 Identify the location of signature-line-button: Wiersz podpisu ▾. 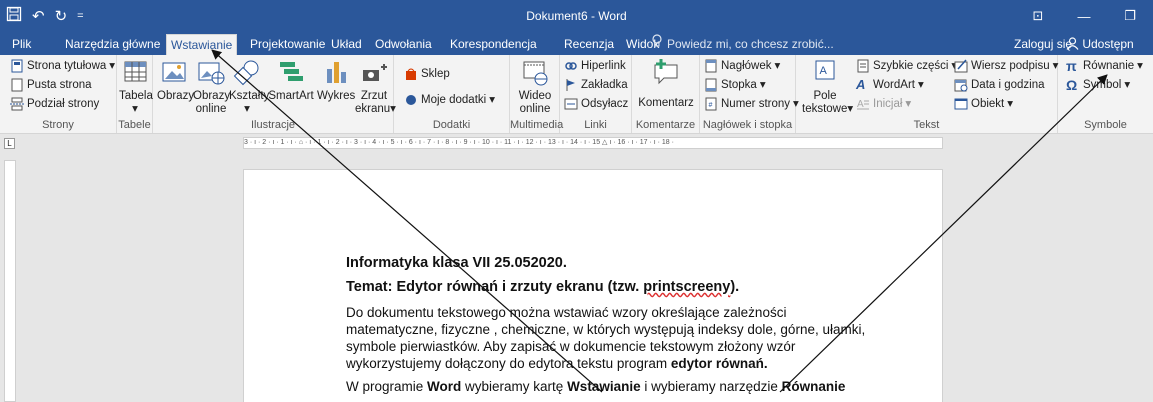
(1006, 66).